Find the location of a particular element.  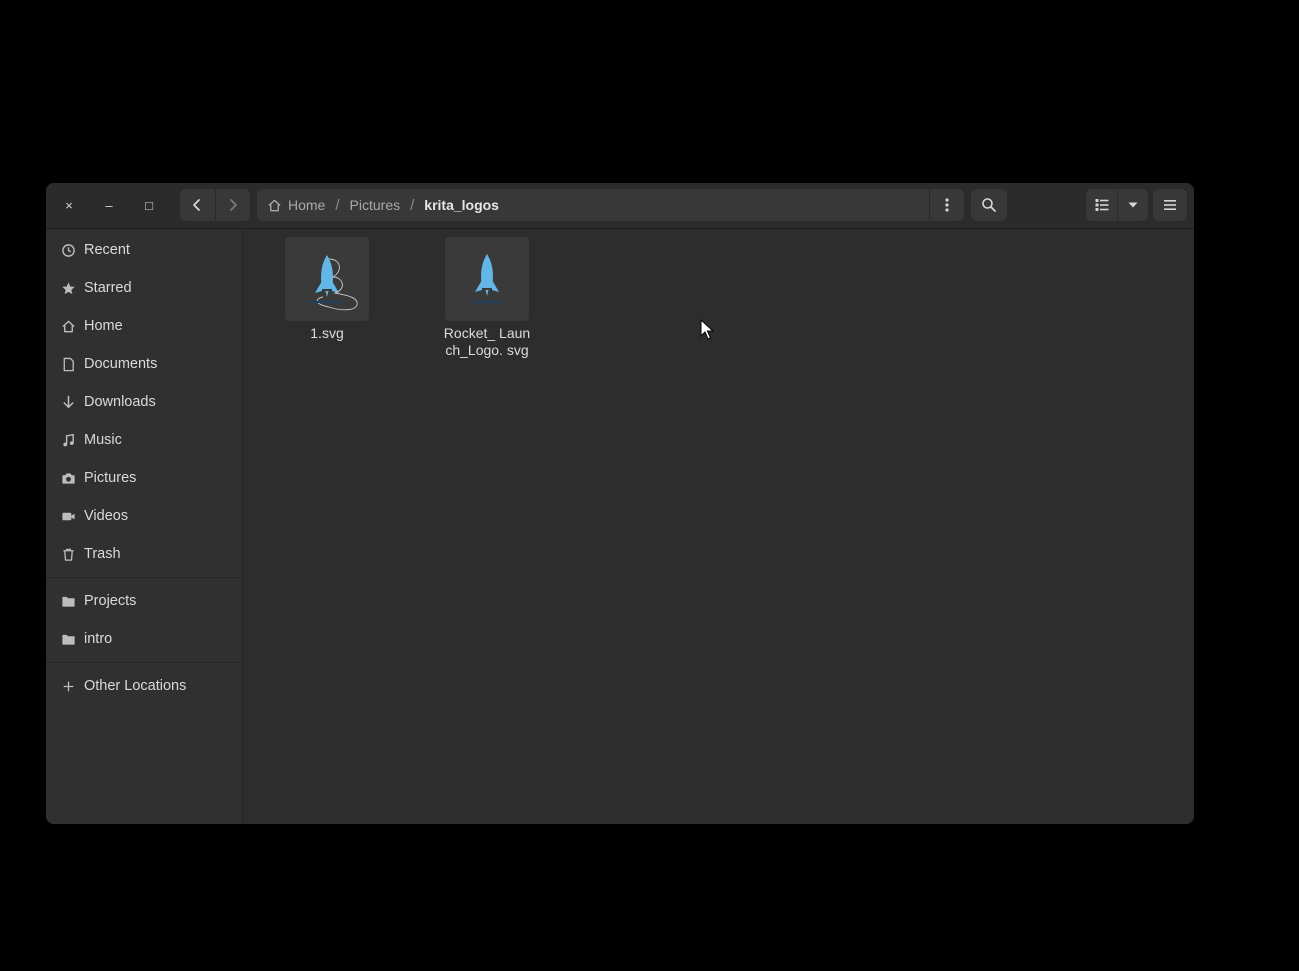

sidebar-item-label: Starred is located at coordinates (108, 288).